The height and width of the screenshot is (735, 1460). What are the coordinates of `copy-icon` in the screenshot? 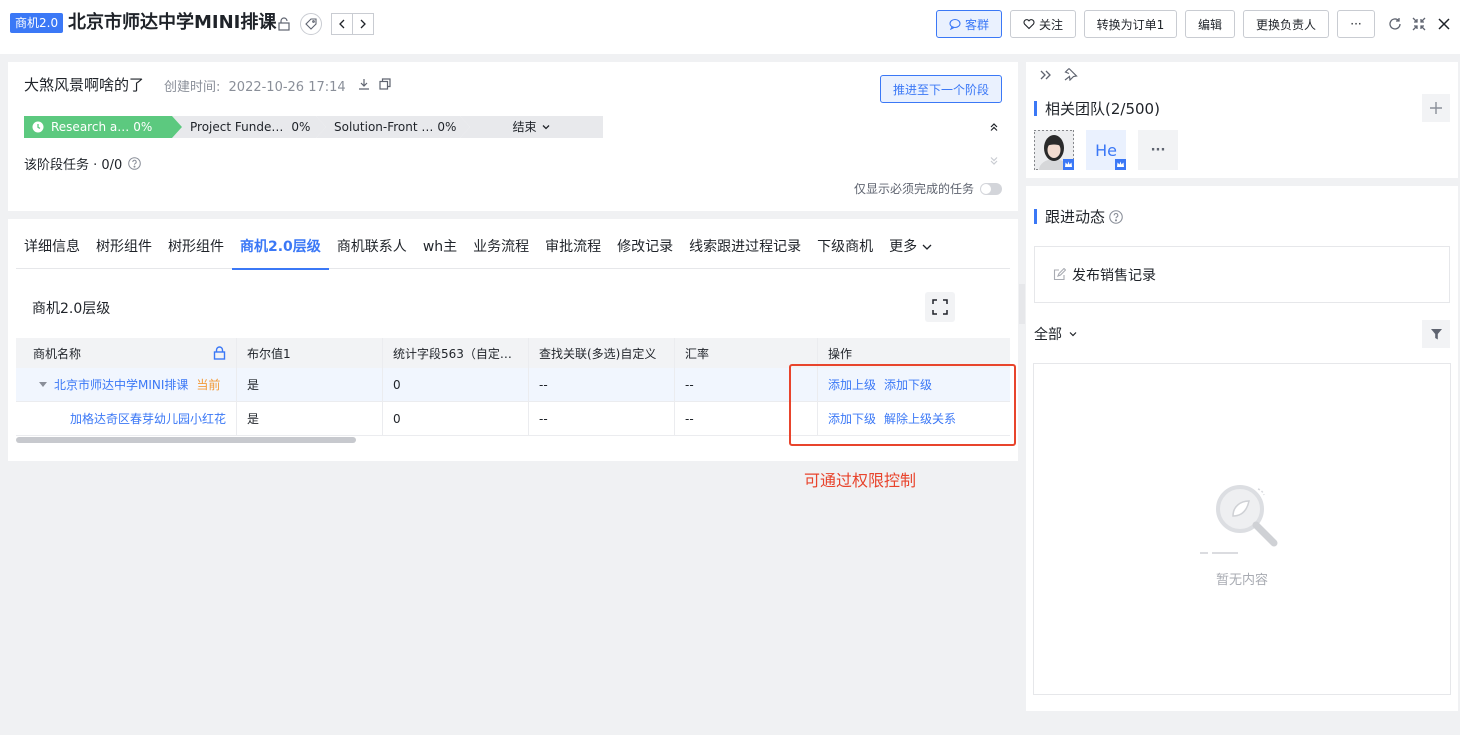 It's located at (385, 84).